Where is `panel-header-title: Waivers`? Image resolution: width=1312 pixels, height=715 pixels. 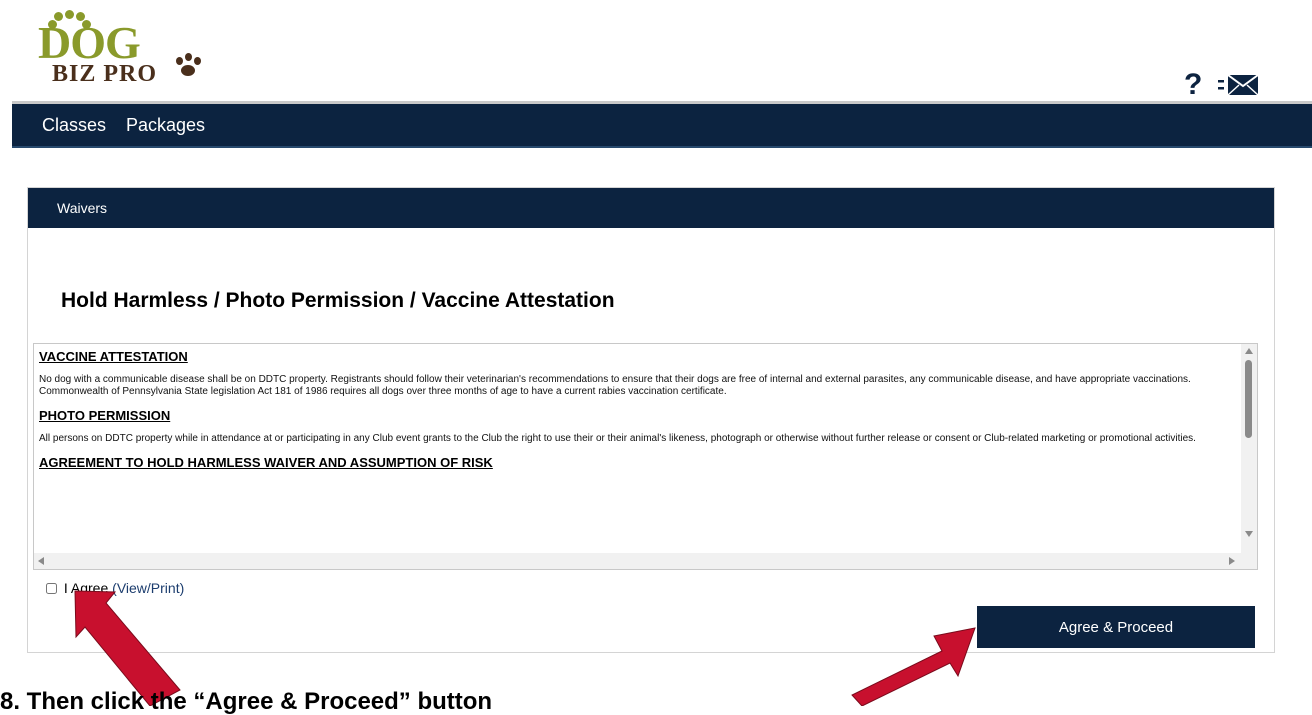
panel-header-title: Waivers is located at coordinates (82, 208).